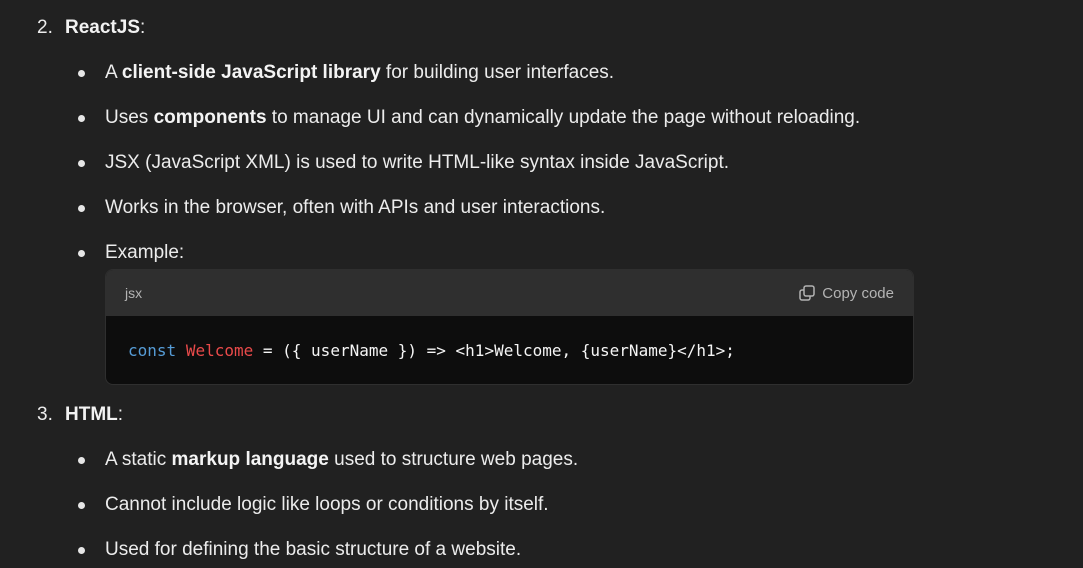 The width and height of the screenshot is (1083, 568). I want to click on section-heading-reactjs: 2. ReactJS:, so click(91, 28).